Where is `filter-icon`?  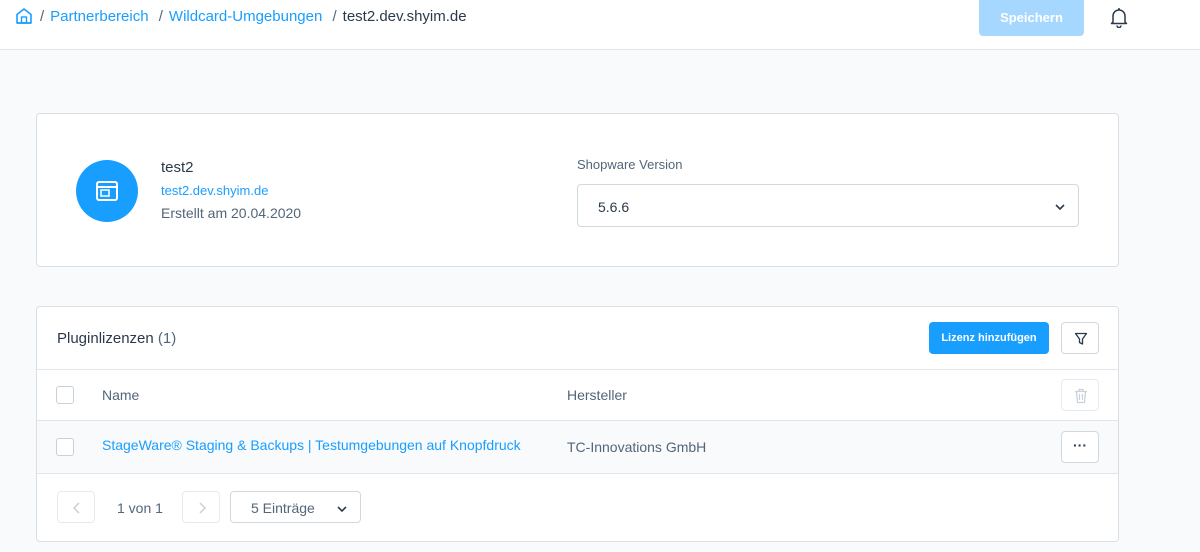
filter-icon is located at coordinates (1081, 338).